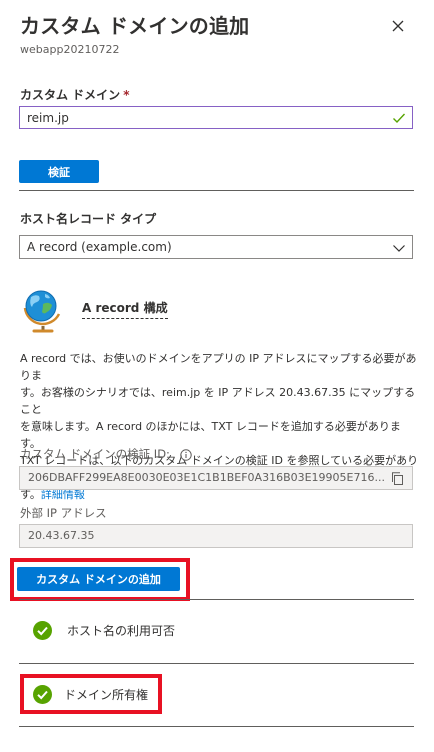  I want to click on config-title: A record 構成, so click(125, 309).